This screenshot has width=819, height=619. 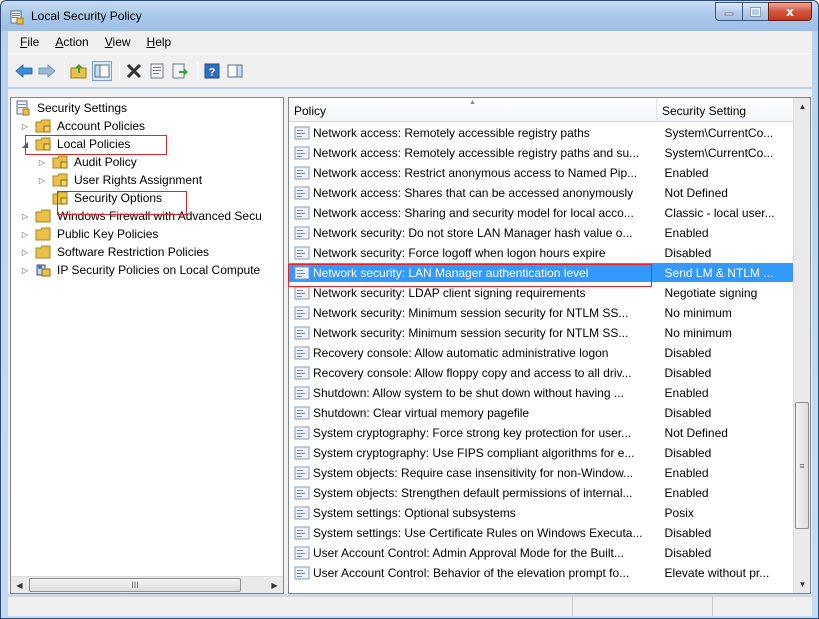 I want to click on show-action-pane-icon, so click(x=235, y=70).